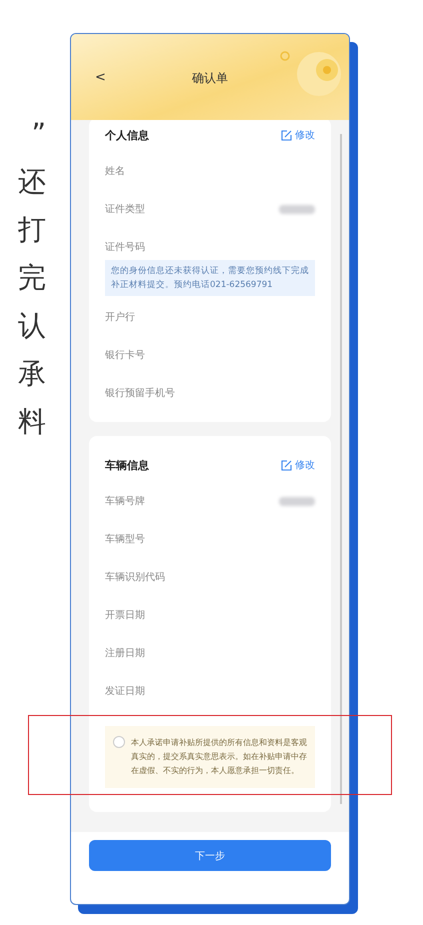 This screenshot has height=925, width=423. I want to click on field-label: 银行卡号, so click(125, 355).